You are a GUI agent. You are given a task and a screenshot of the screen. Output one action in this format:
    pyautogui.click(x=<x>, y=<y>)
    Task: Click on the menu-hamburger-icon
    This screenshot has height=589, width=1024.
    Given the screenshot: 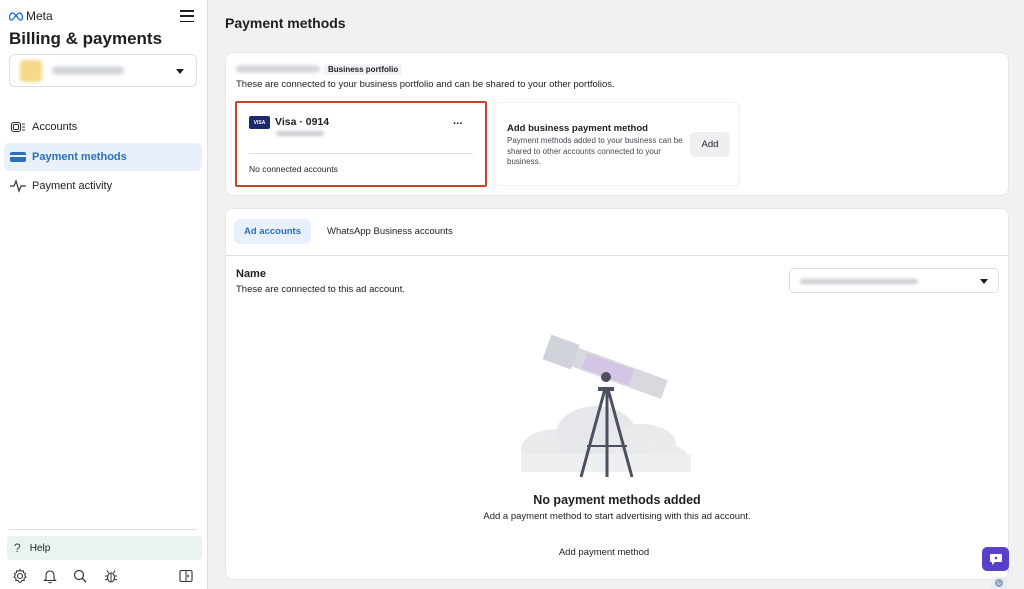 What is the action you would take?
    pyautogui.click(x=187, y=16)
    